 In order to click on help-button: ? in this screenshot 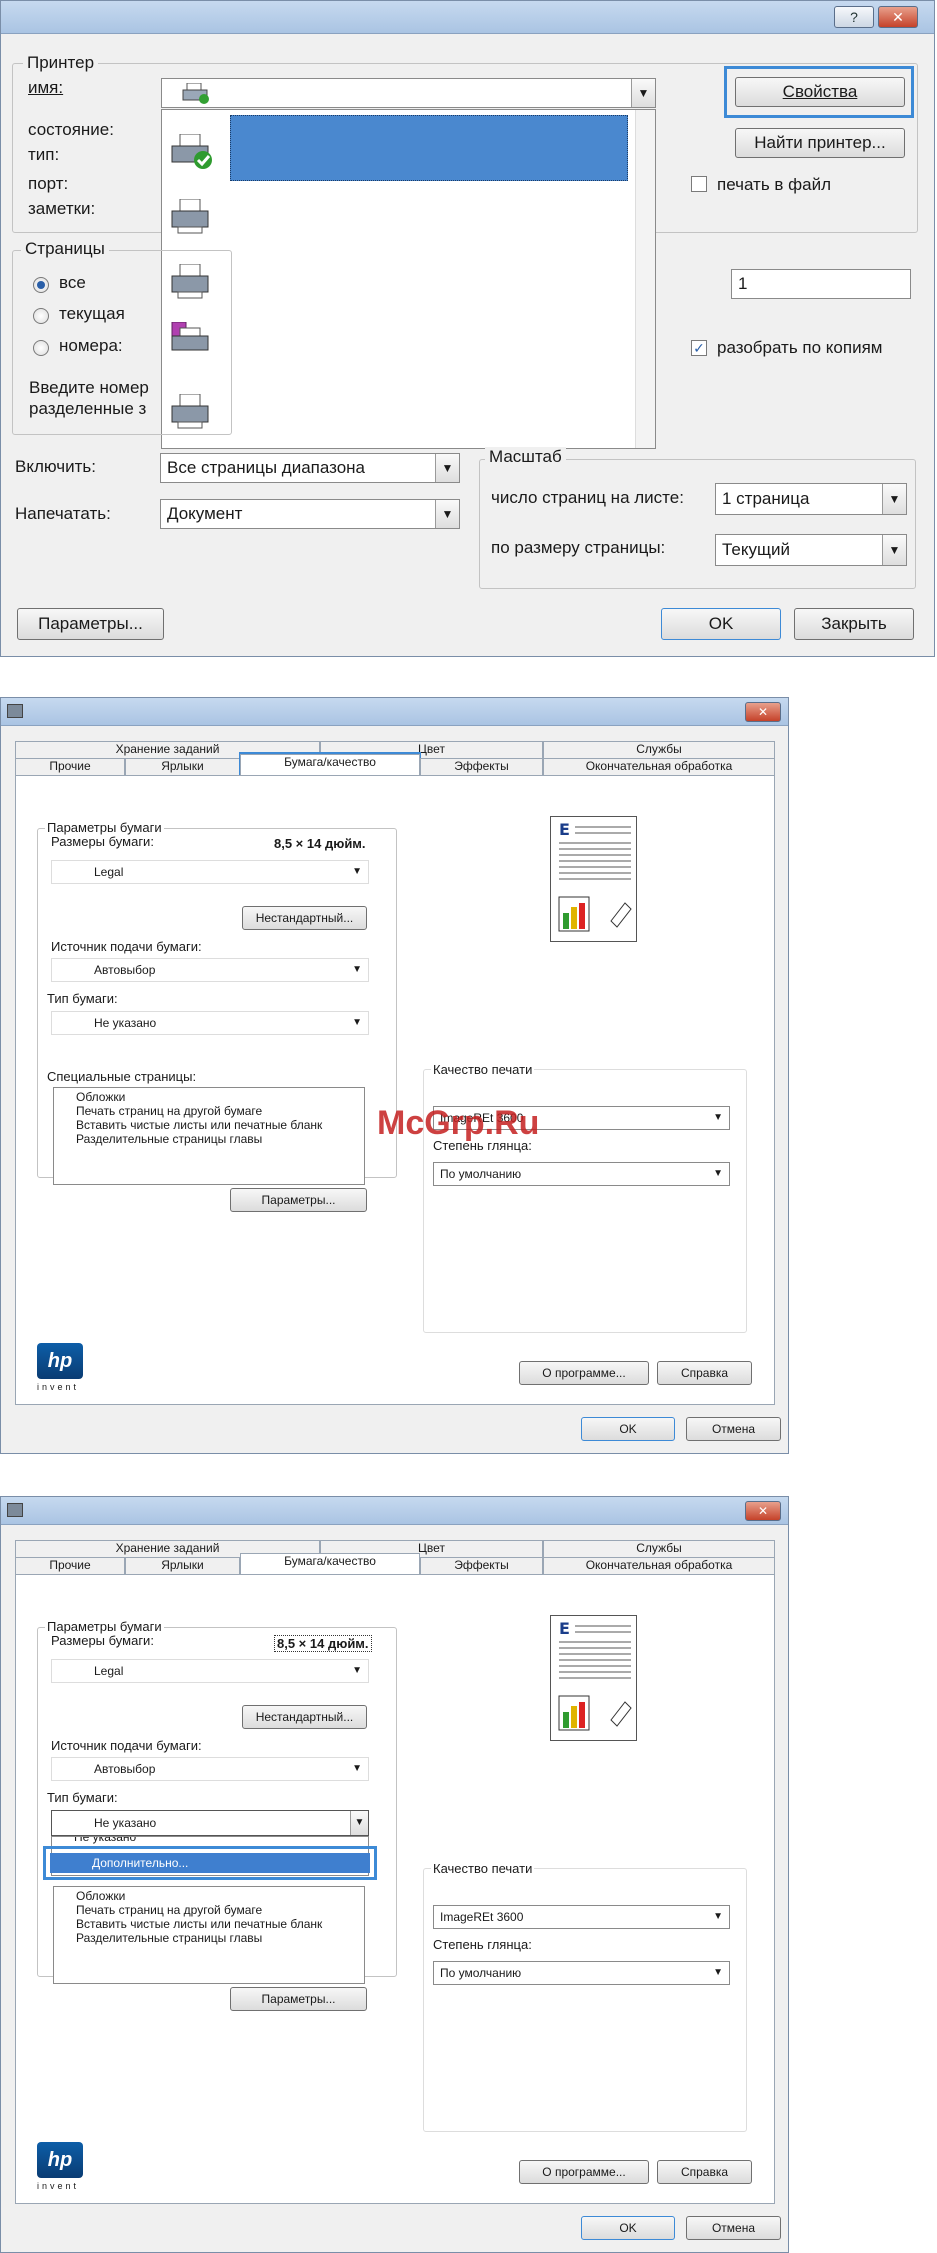, I will do `click(854, 17)`.